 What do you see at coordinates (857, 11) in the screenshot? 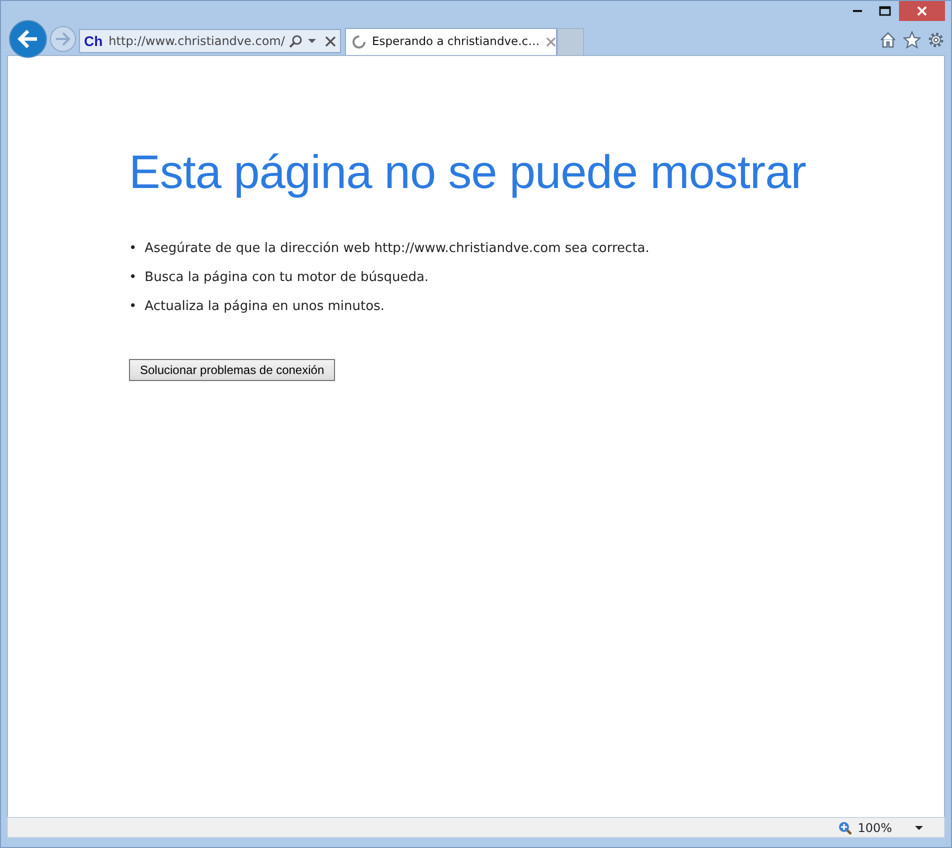
I see `minimize-icon` at bounding box center [857, 11].